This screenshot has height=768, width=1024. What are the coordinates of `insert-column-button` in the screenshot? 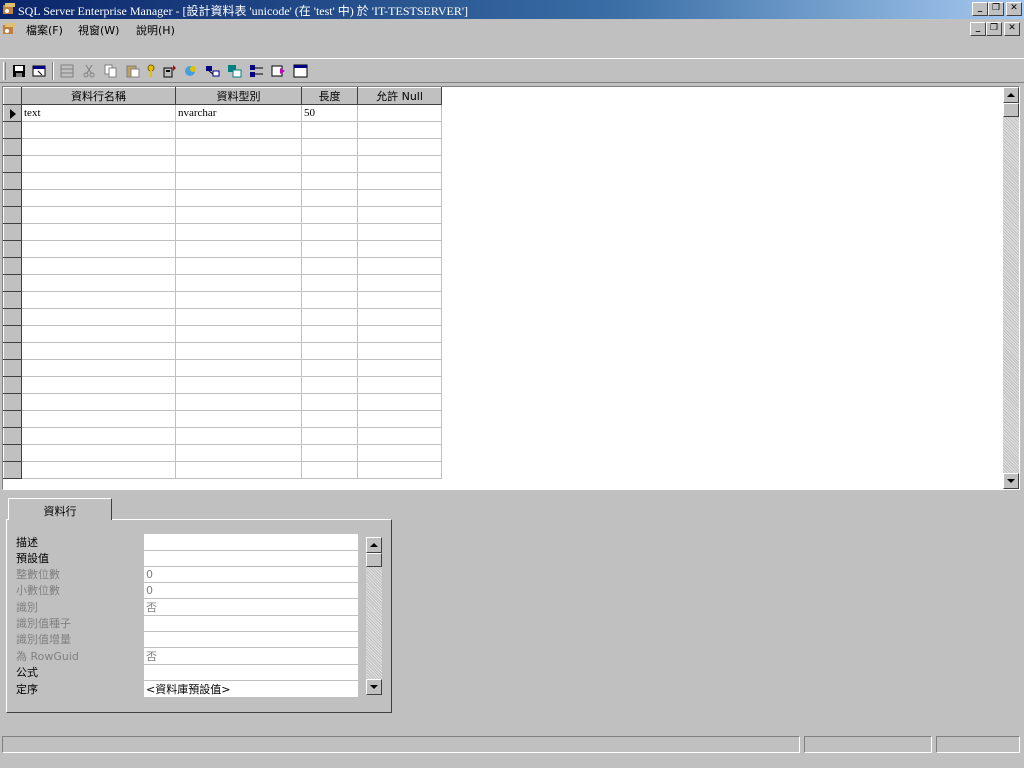 It's located at (67, 71).